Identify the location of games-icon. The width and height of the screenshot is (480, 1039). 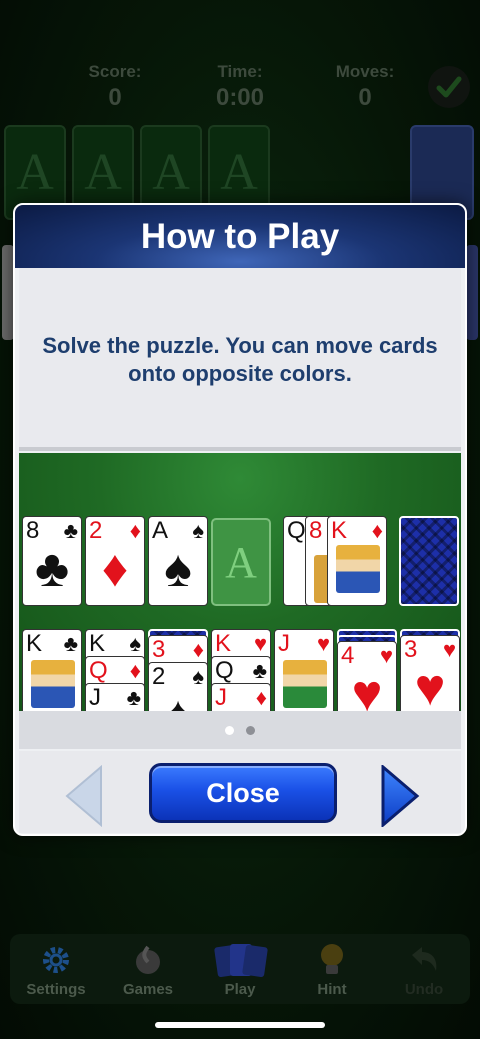
(148, 960).